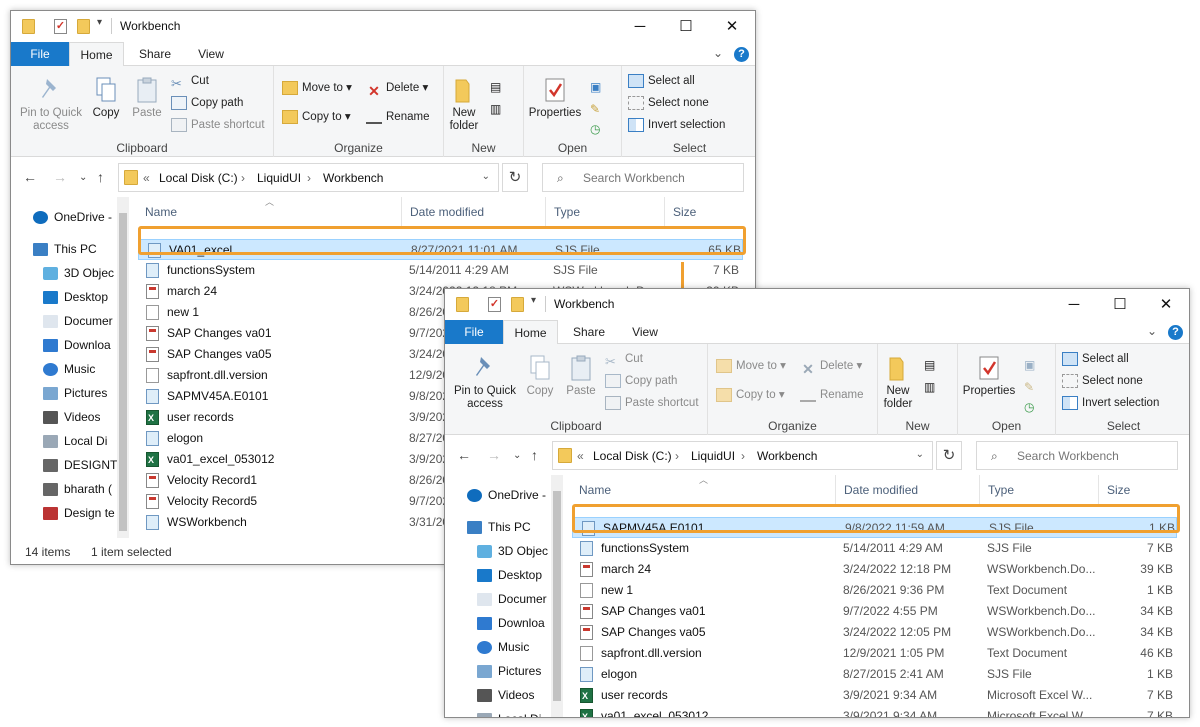 Image resolution: width=1200 pixels, height=727 pixels. I want to click on nav-item-3d-objec: 3D Objec, so click(78, 273).